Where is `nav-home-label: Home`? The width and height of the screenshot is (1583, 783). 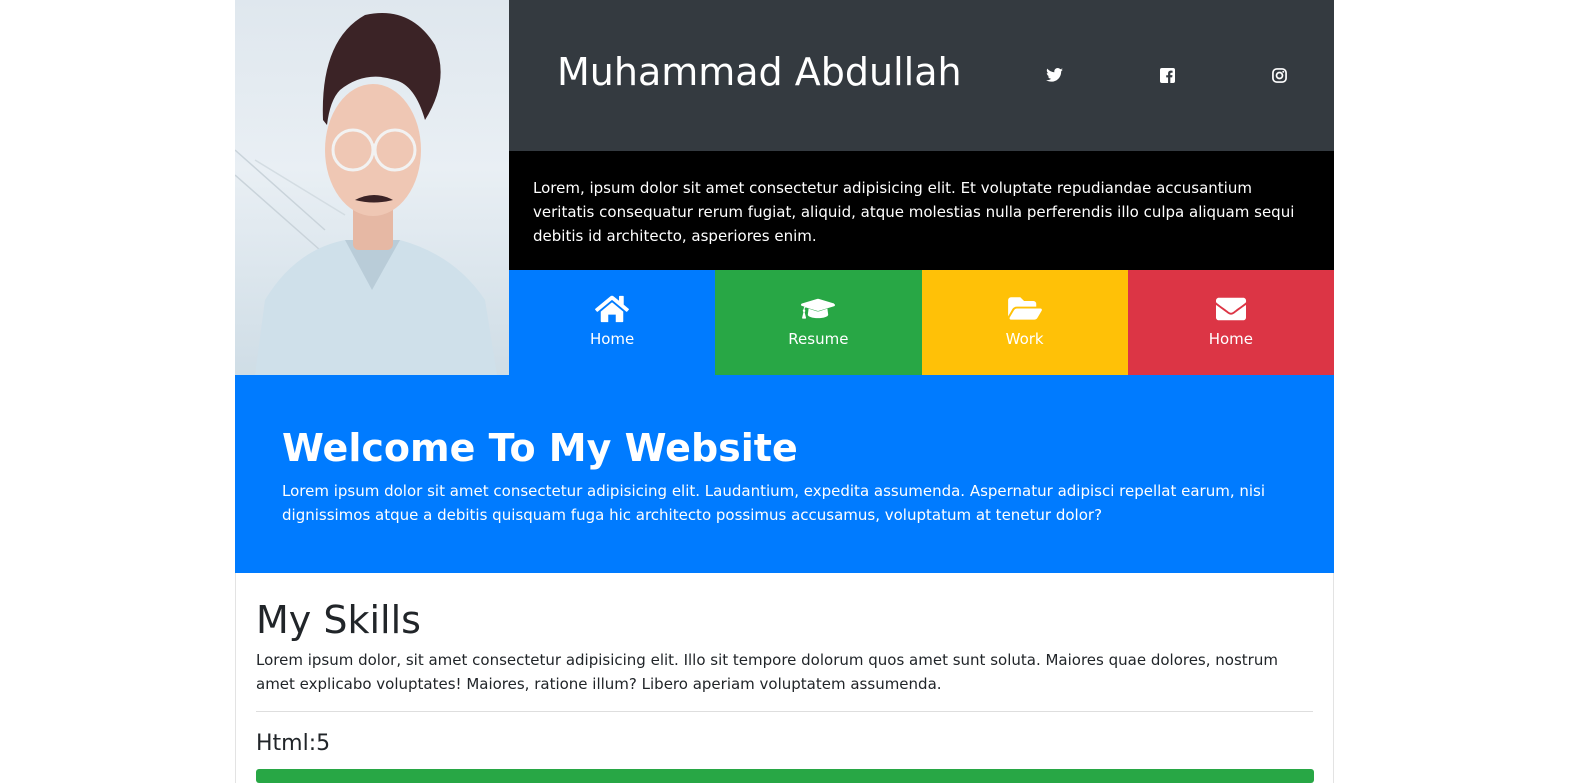
nav-home-label: Home is located at coordinates (612, 339).